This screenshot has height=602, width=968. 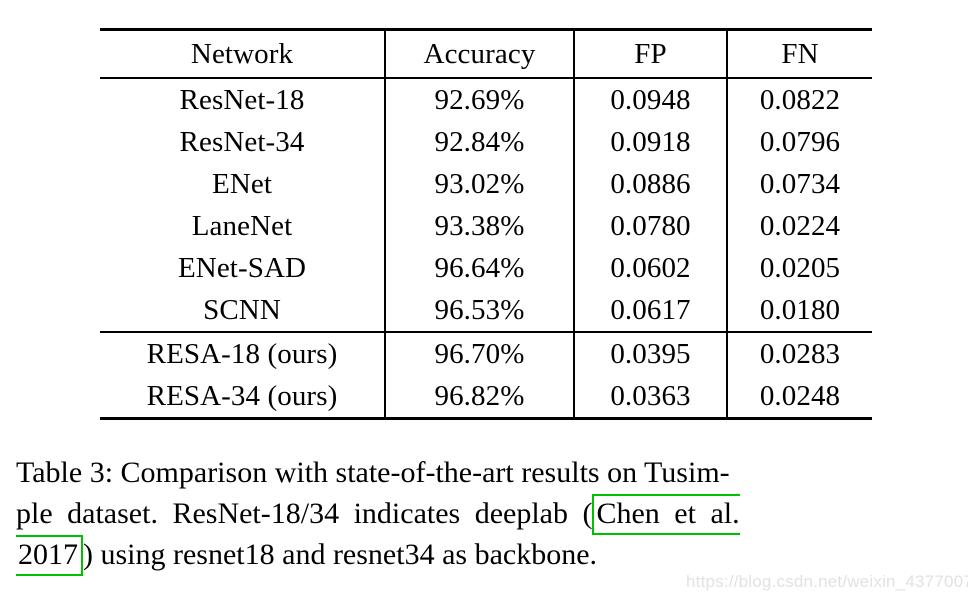 I want to click on cell-fn: 0.0734, so click(x=800, y=183).